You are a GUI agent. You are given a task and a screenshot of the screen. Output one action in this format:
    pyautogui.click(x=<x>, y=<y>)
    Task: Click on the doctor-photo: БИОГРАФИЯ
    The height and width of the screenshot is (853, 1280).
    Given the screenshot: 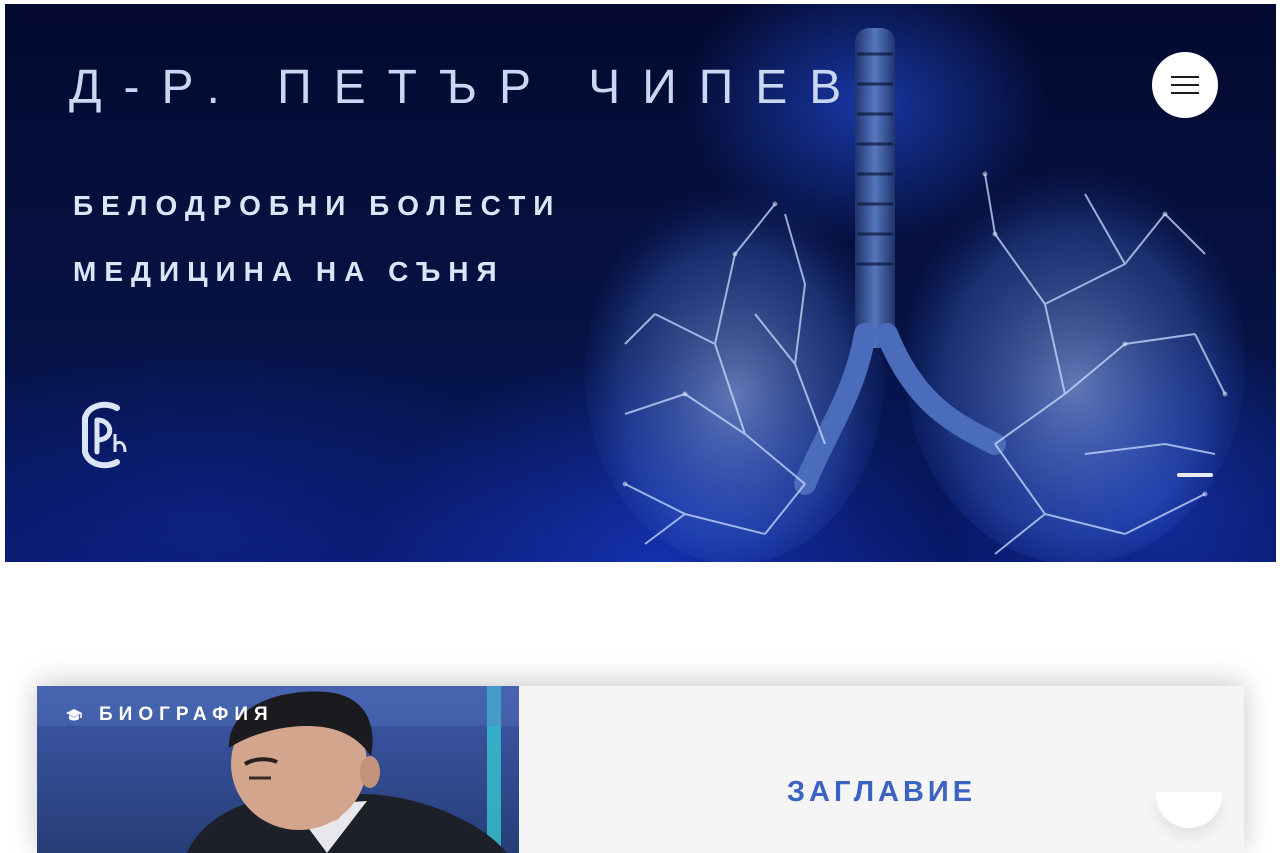 What is the action you would take?
    pyautogui.click(x=278, y=769)
    